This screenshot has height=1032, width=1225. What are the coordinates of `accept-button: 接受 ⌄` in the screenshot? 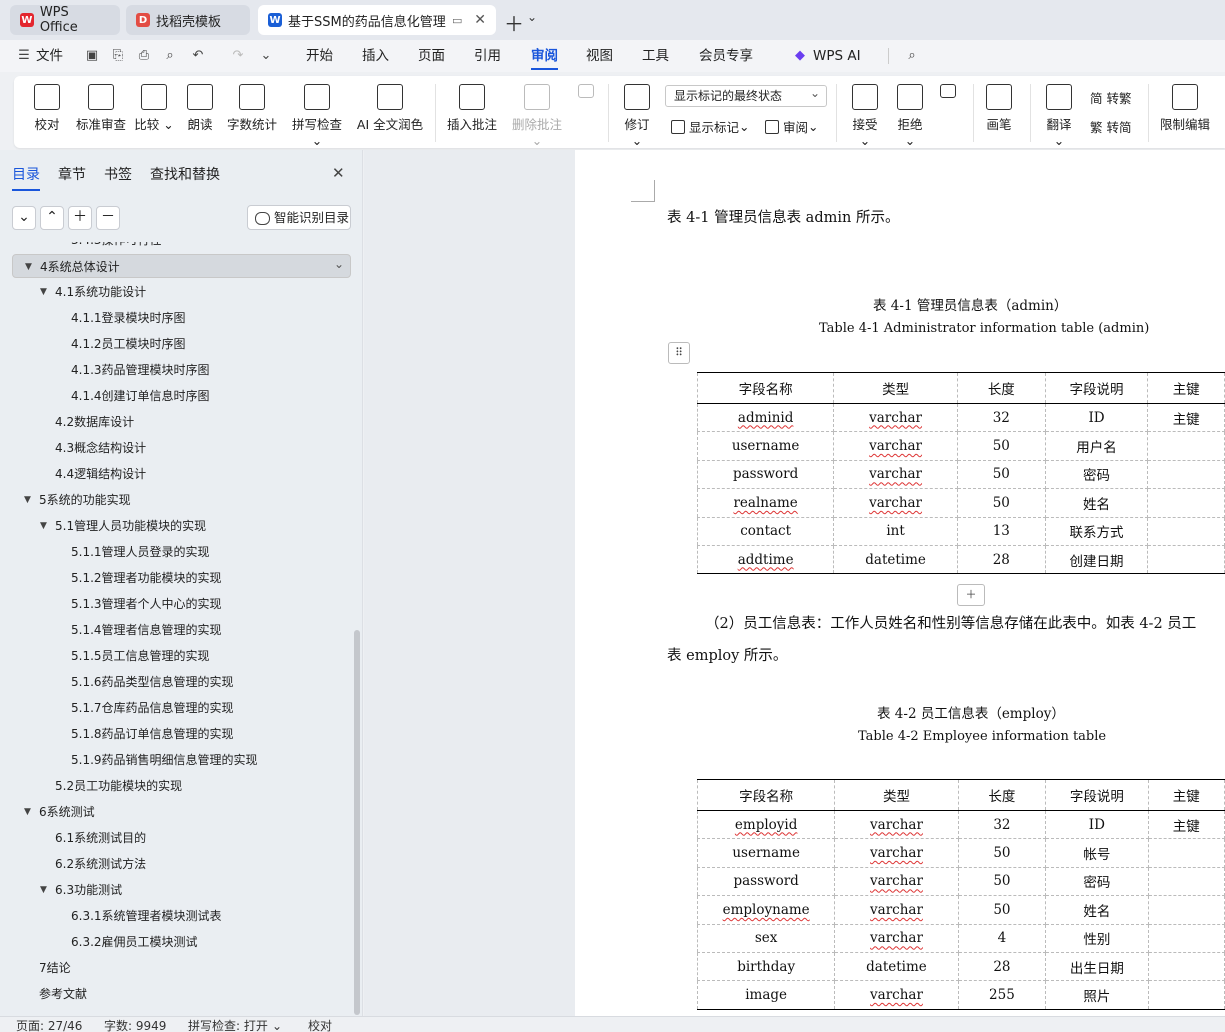 It's located at (865, 115).